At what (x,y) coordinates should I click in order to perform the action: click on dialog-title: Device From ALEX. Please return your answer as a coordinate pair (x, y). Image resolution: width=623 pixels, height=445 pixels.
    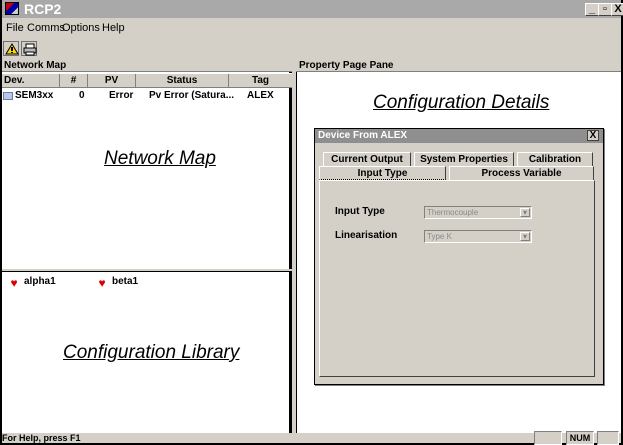
    Looking at the image, I should click on (459, 136).